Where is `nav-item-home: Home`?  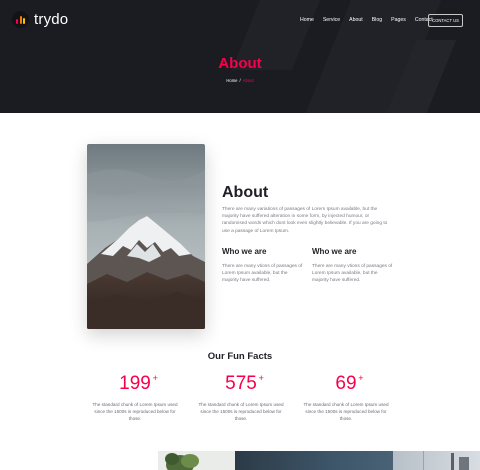 nav-item-home: Home is located at coordinates (307, 20).